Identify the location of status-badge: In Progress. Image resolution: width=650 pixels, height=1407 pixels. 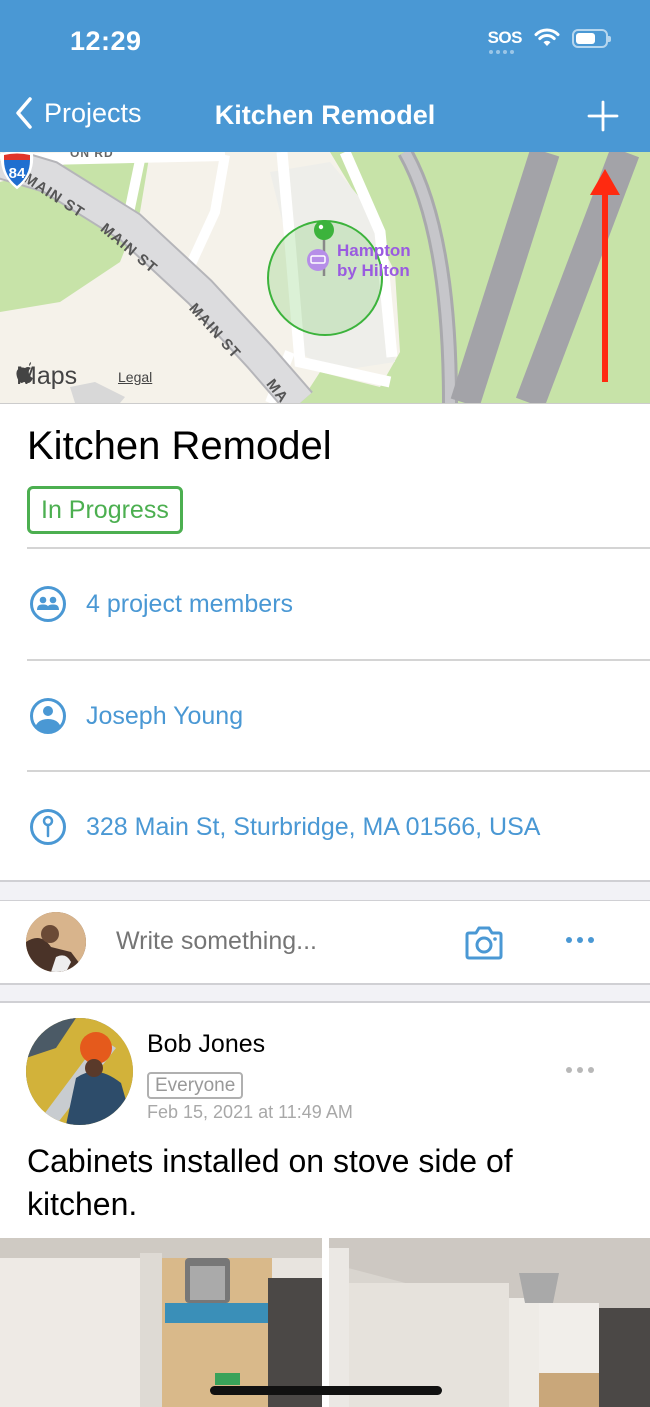
(105, 510).